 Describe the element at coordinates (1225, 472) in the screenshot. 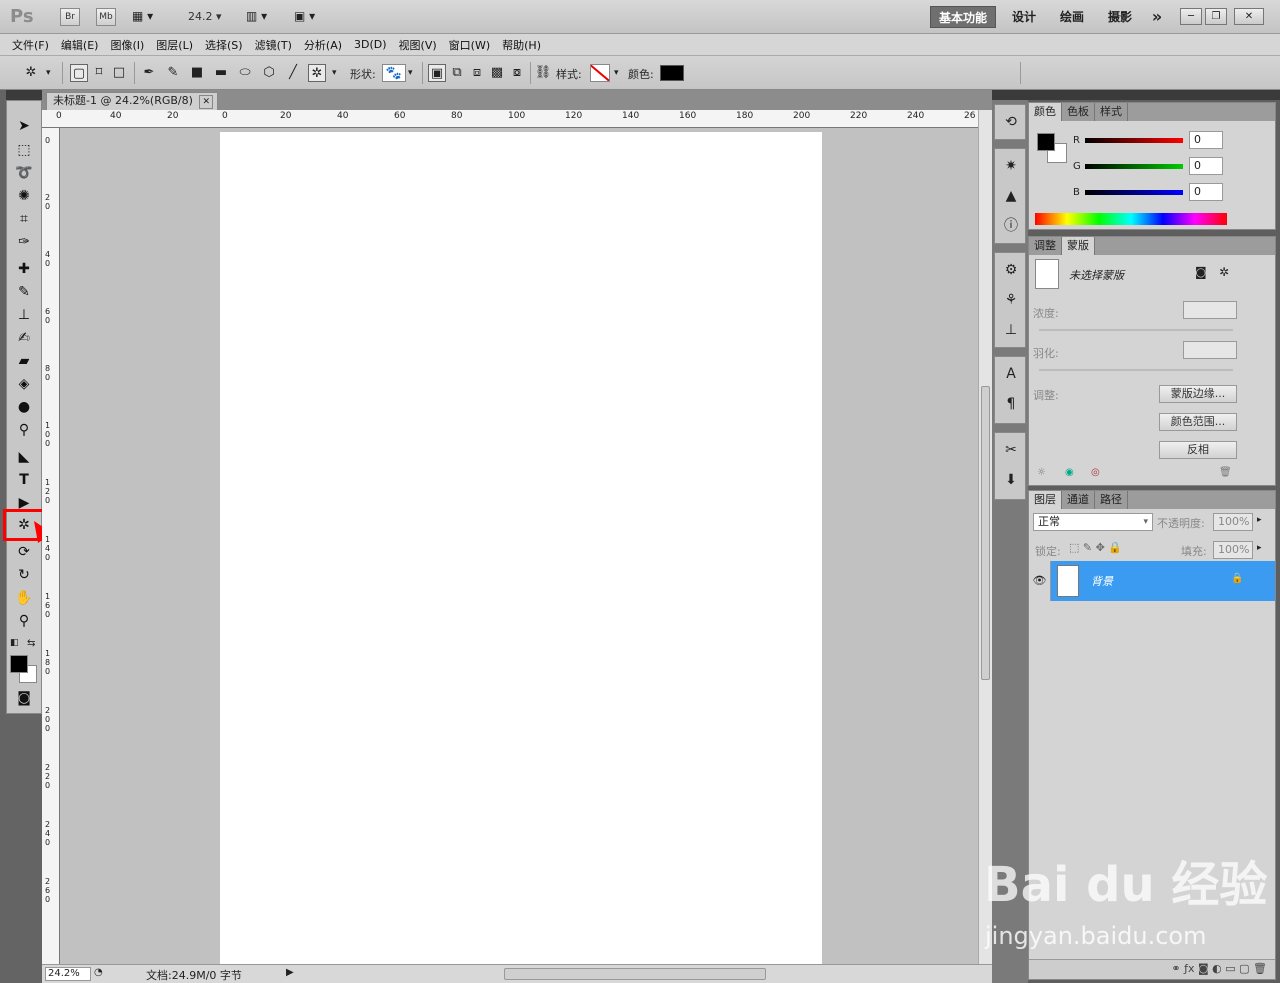

I see `delete-mask-icon: 🗑` at that location.